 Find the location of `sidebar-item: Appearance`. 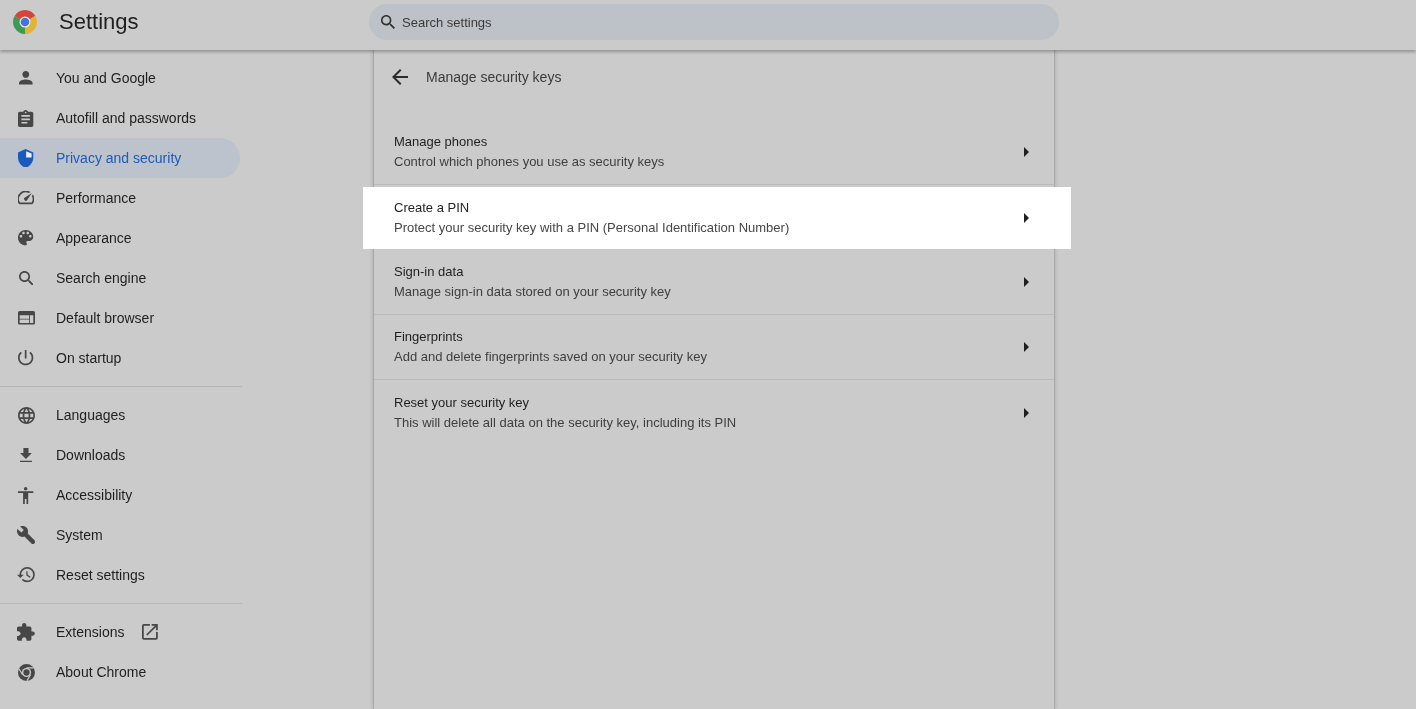

sidebar-item: Appearance is located at coordinates (120, 238).